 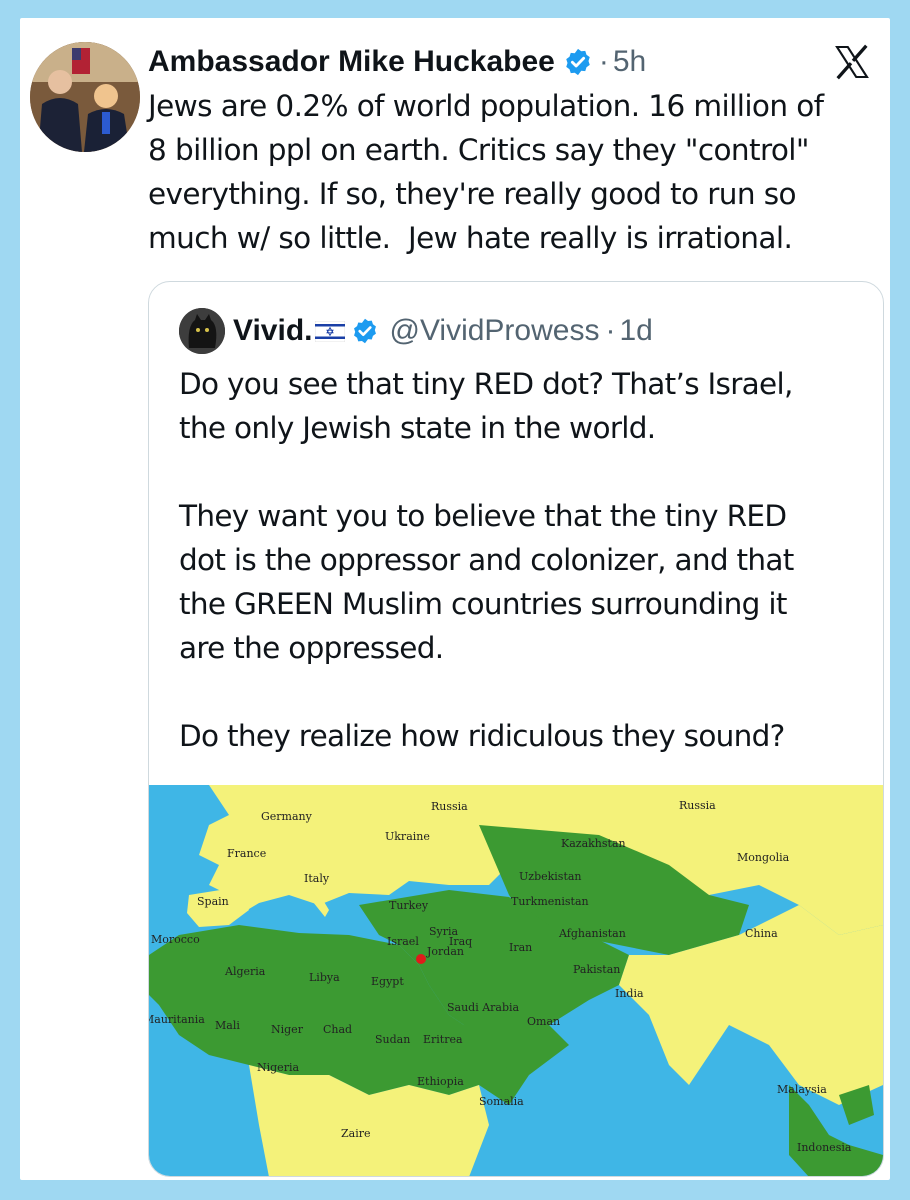 What do you see at coordinates (443, 1039) in the screenshot?
I see `map-label-eritrea: Eritrea` at bounding box center [443, 1039].